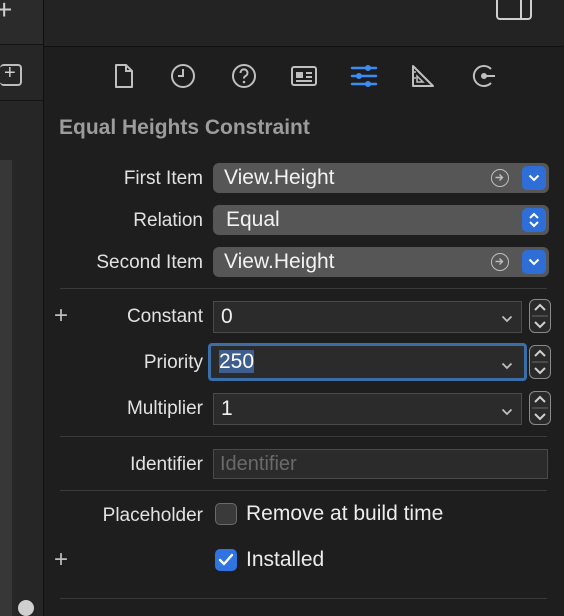  What do you see at coordinates (26, 608) in the screenshot?
I see `scroll-knob` at bounding box center [26, 608].